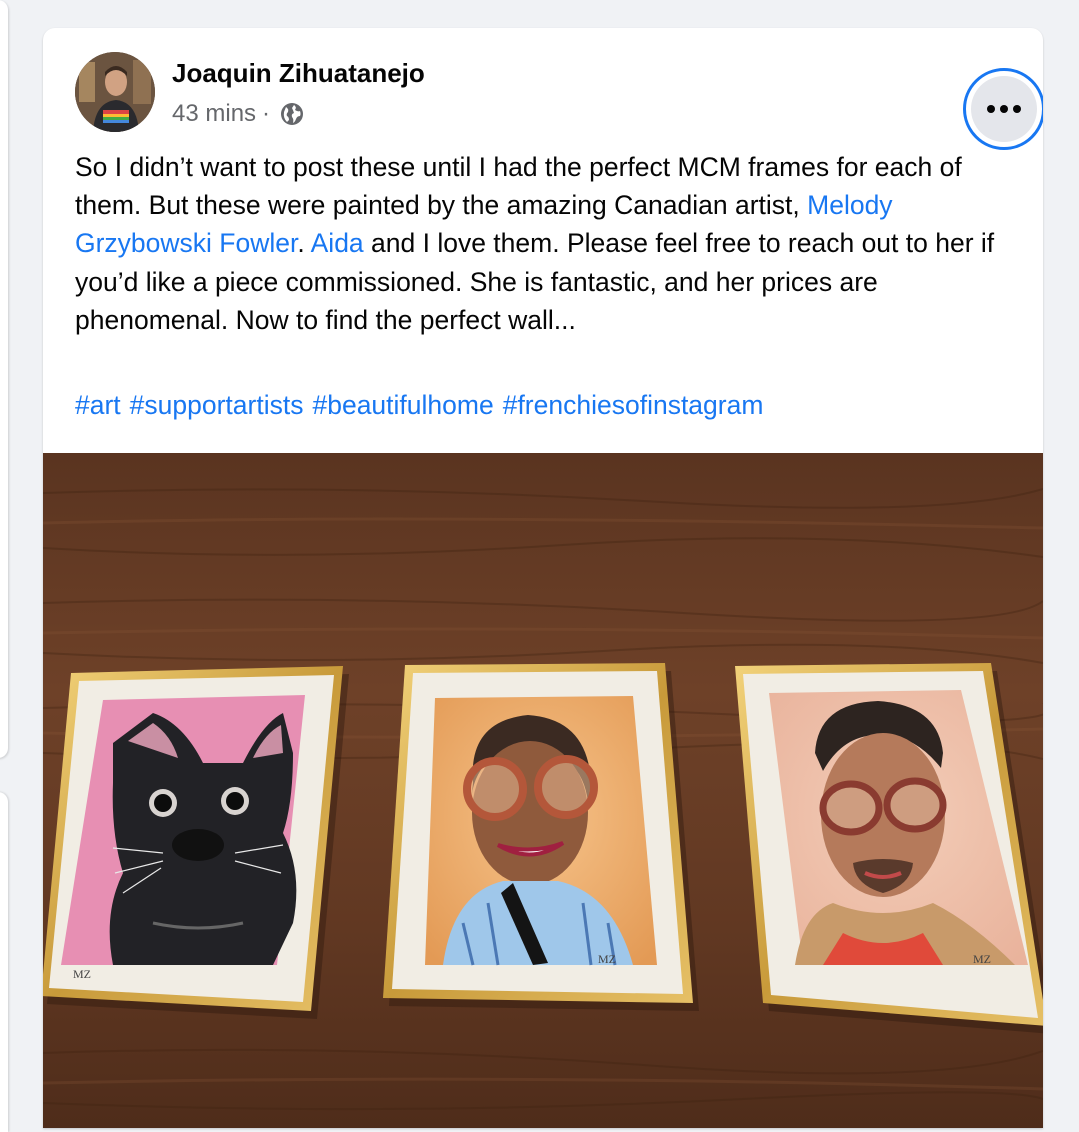  I want to click on more-options-button, so click(1003, 109).